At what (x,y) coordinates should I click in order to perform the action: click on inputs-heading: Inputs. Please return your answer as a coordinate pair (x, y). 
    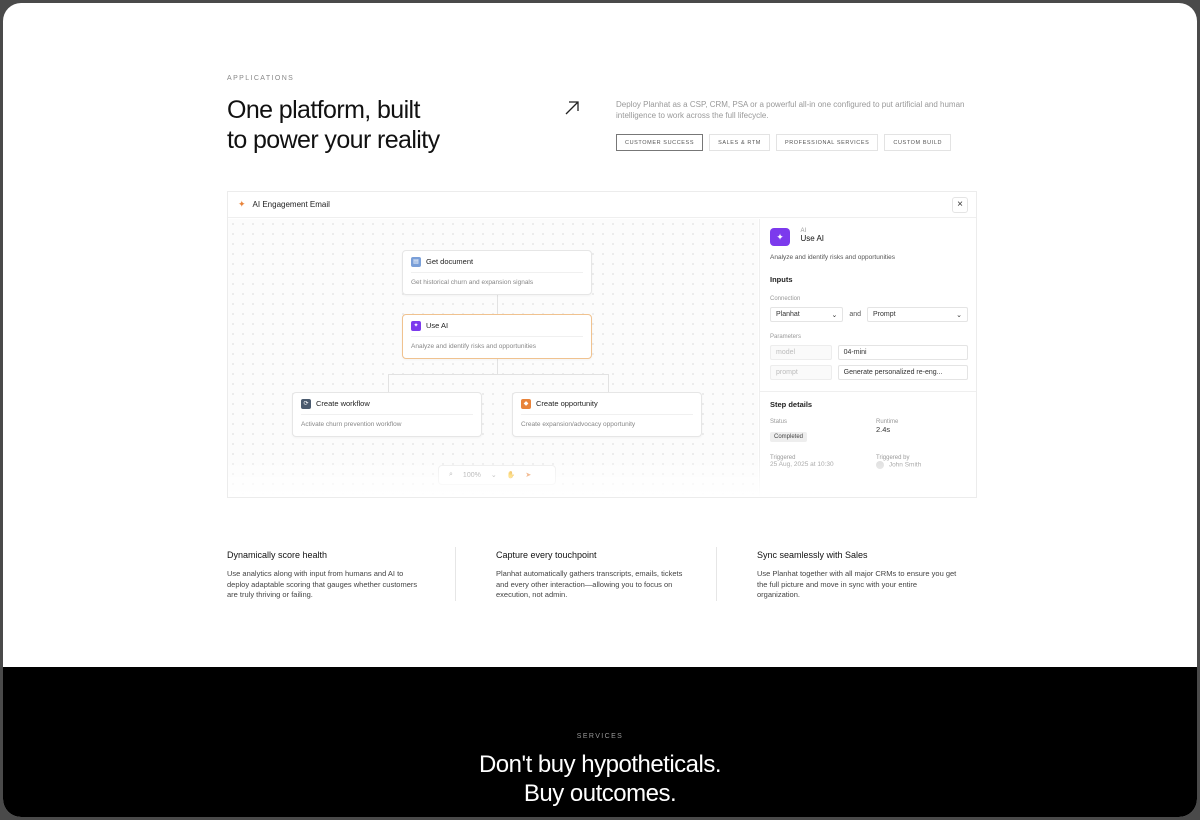
    Looking at the image, I should click on (781, 279).